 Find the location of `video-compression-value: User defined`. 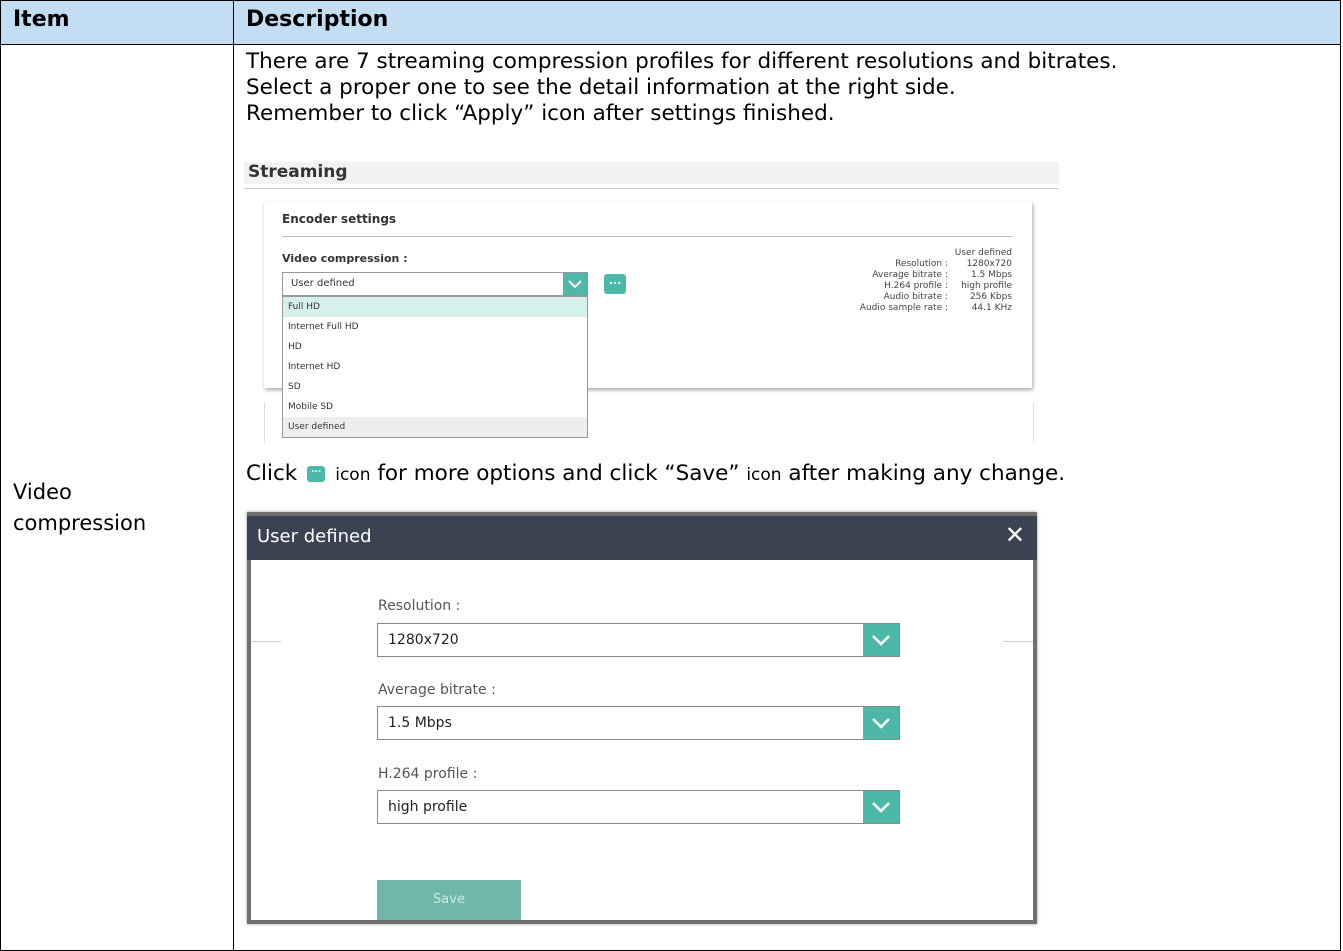

video-compression-value: User defined is located at coordinates (323, 283).